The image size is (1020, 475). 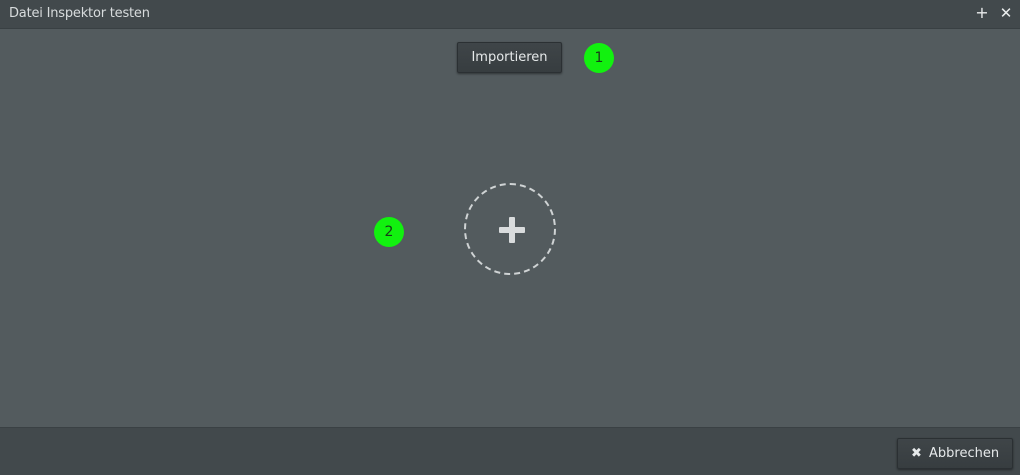 What do you see at coordinates (982, 13) in the screenshot?
I see `add-icon: +` at bounding box center [982, 13].